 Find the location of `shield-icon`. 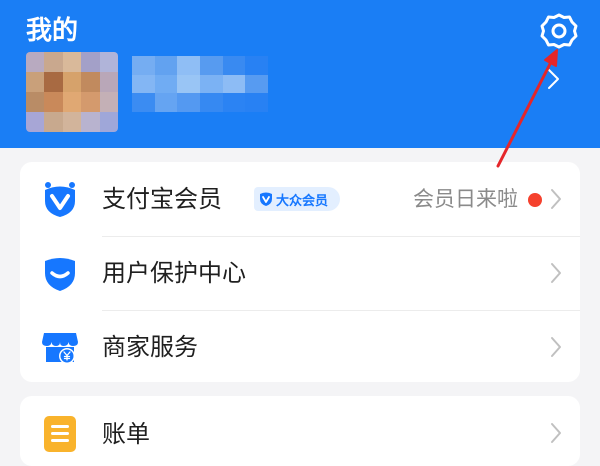

shield-icon is located at coordinates (60, 274).